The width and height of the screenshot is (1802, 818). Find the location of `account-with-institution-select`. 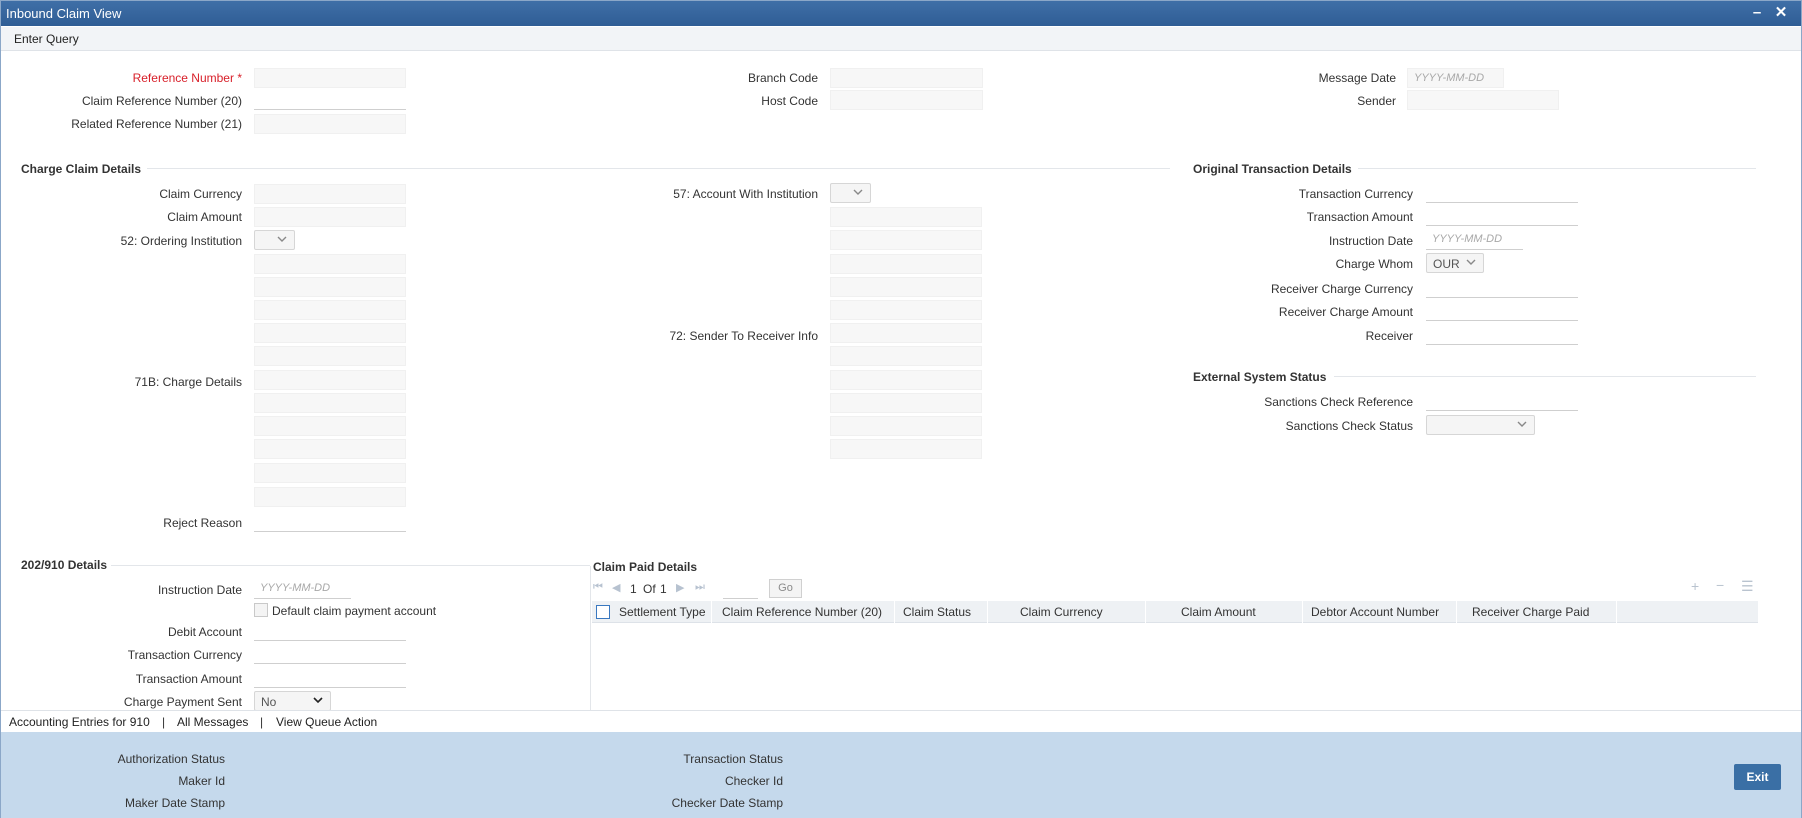

account-with-institution-select is located at coordinates (850, 193).